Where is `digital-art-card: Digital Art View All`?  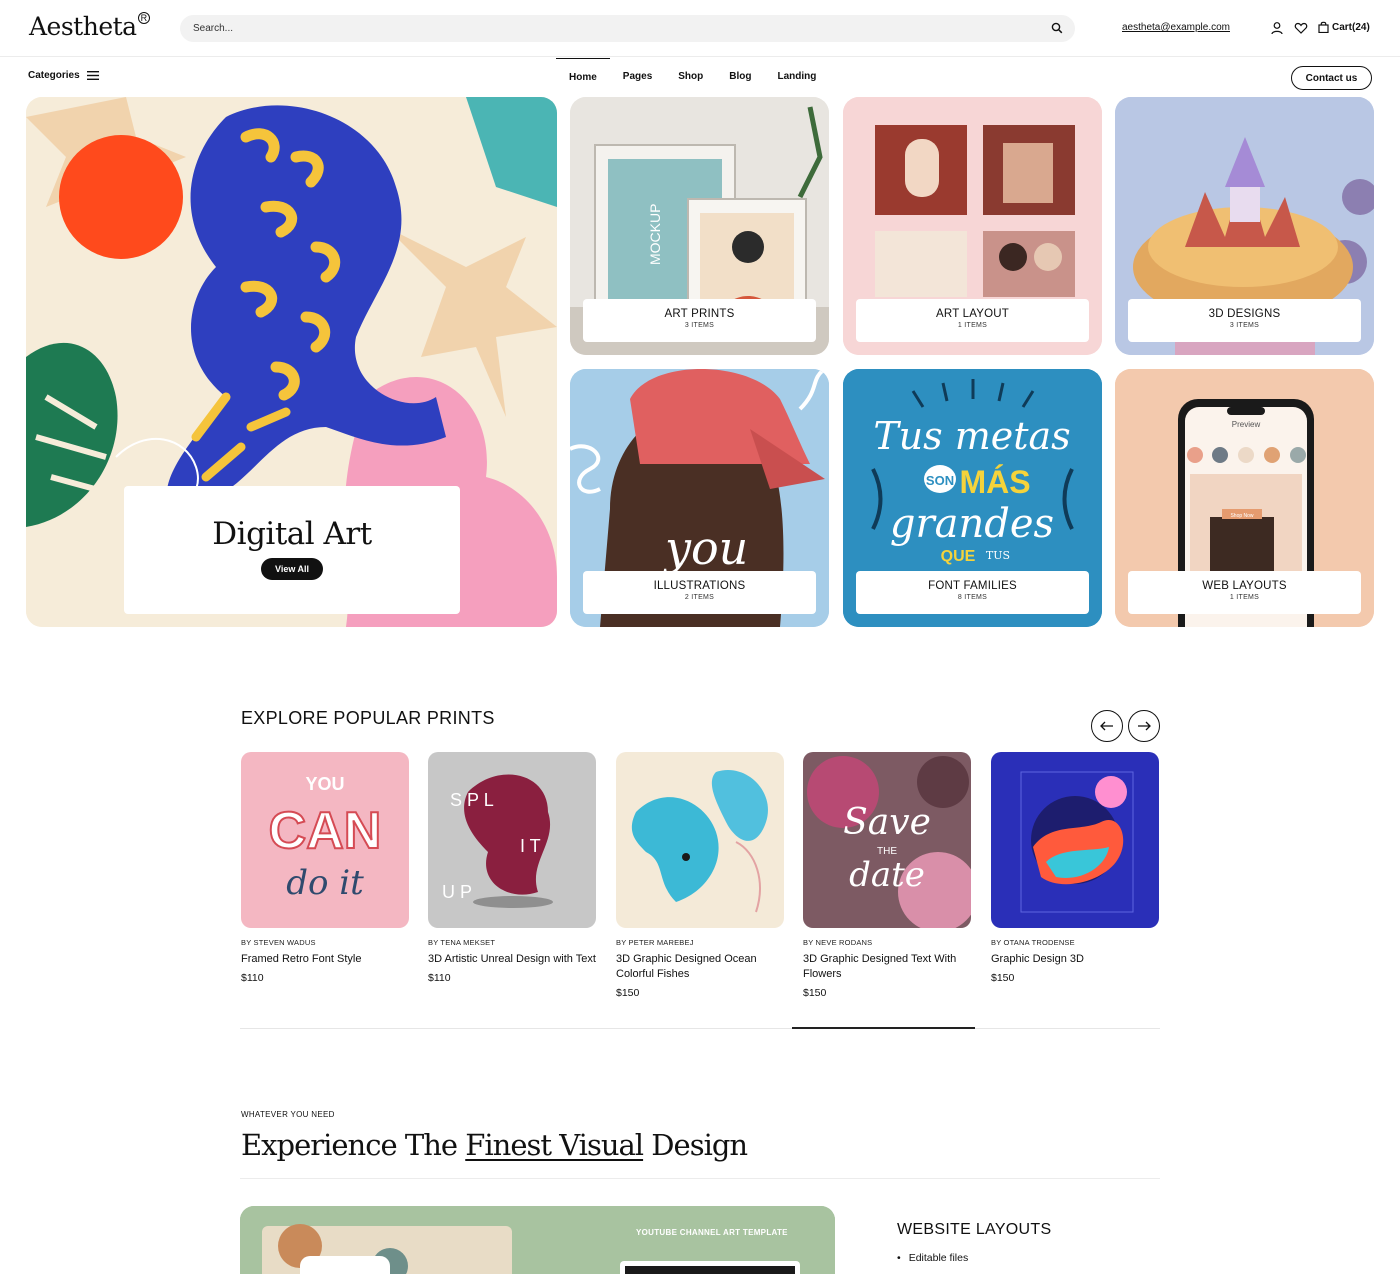
digital-art-card: Digital Art View All is located at coordinates (292, 550).